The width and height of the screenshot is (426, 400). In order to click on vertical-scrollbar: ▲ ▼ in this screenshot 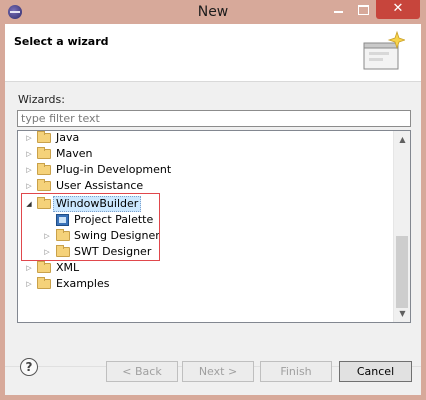, I will do `click(401, 226)`.